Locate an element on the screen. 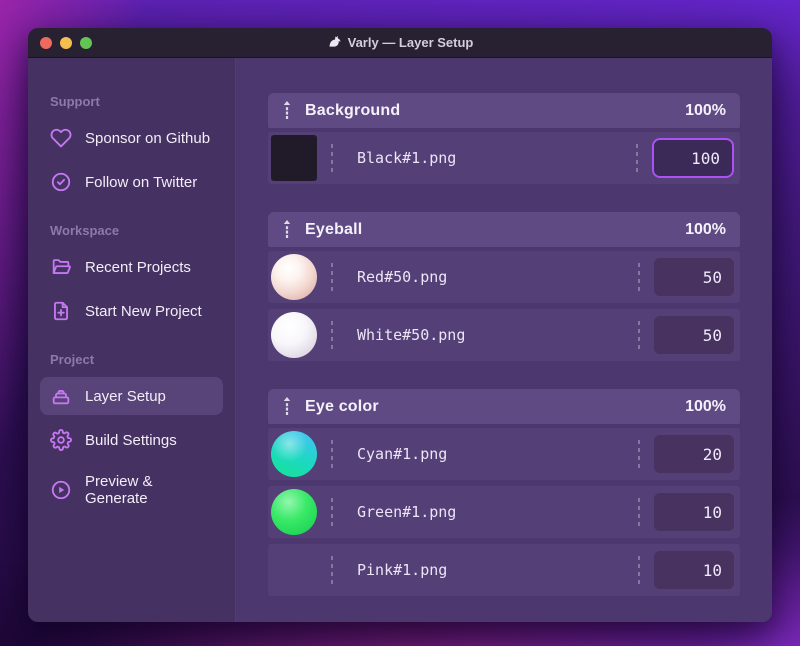 Image resolution: width=800 pixels, height=646 pixels. sidebar-item-label: Layer Setup is located at coordinates (125, 396).